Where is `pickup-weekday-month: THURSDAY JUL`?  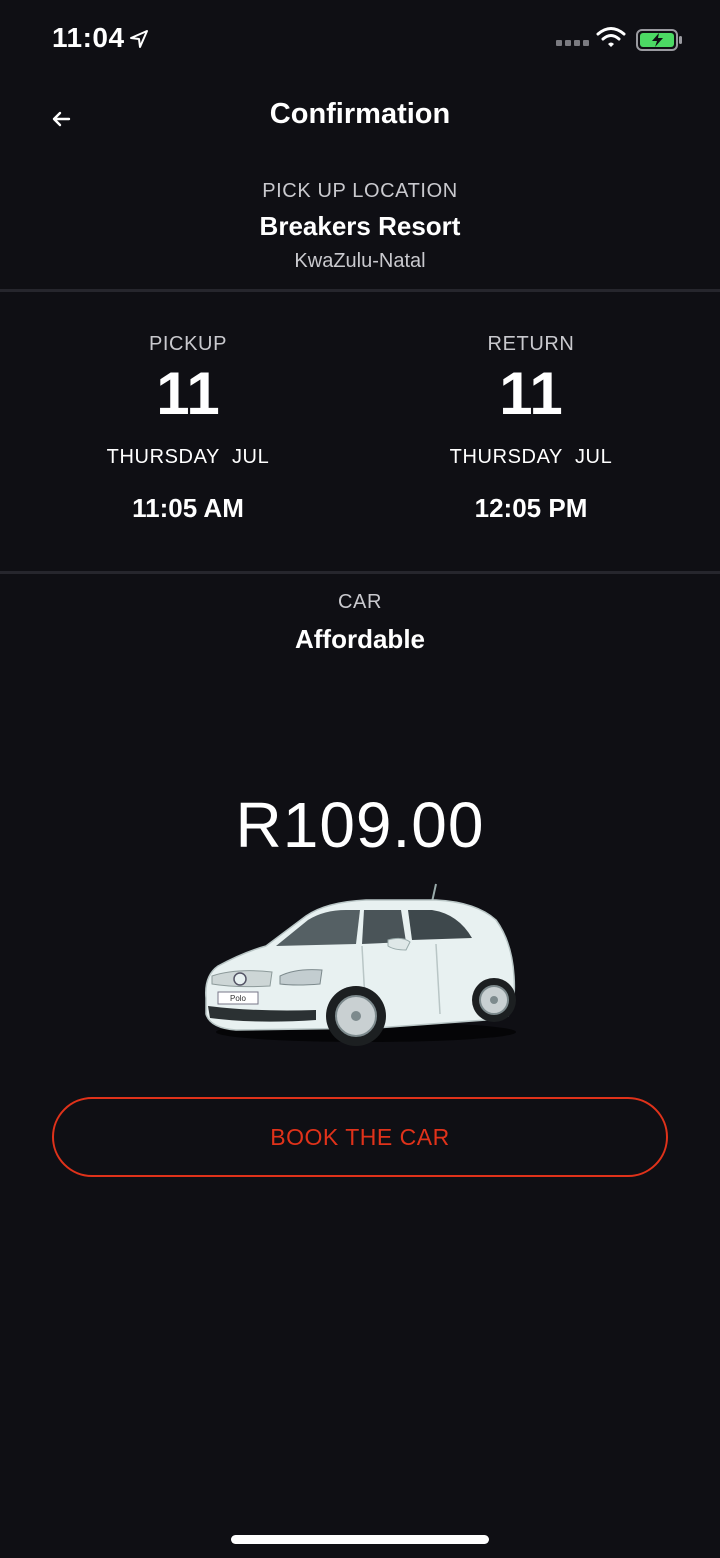 pickup-weekday-month: THURSDAY JUL is located at coordinates (188, 457).